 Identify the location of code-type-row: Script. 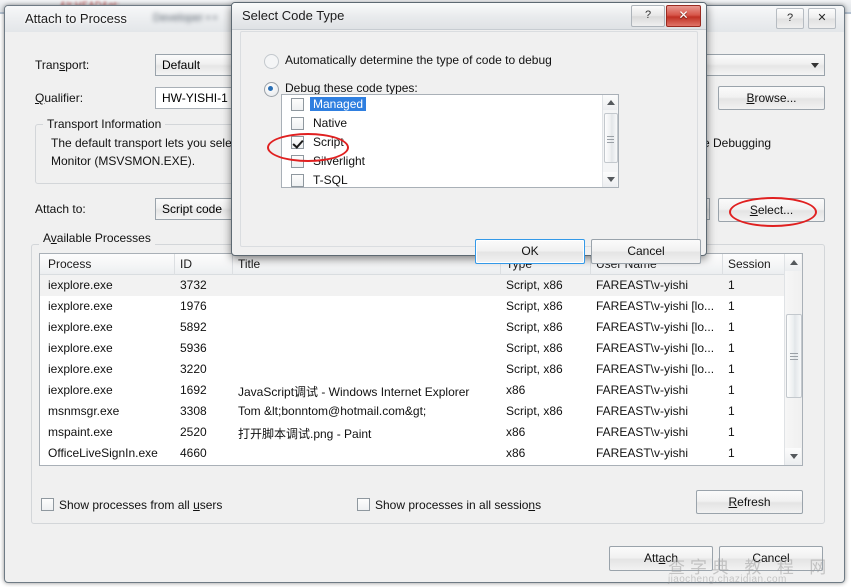
(450, 142).